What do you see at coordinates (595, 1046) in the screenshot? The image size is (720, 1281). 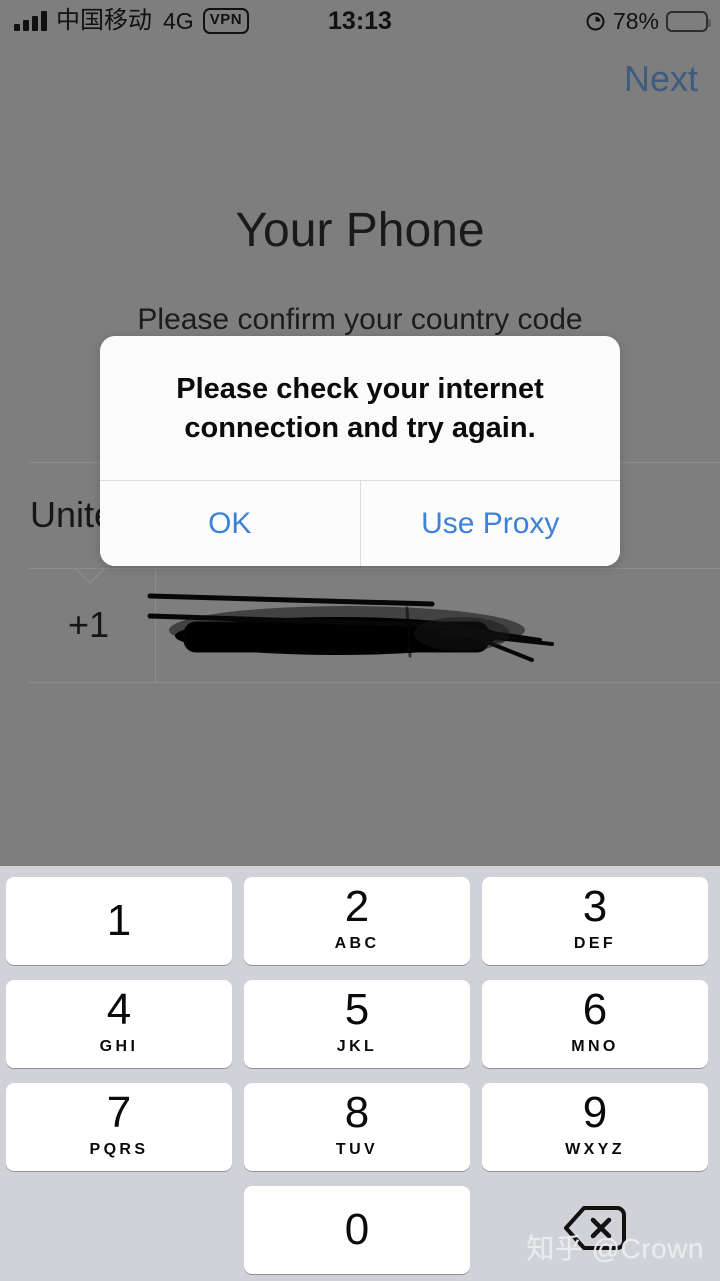 I see `key-letters: MNO` at bounding box center [595, 1046].